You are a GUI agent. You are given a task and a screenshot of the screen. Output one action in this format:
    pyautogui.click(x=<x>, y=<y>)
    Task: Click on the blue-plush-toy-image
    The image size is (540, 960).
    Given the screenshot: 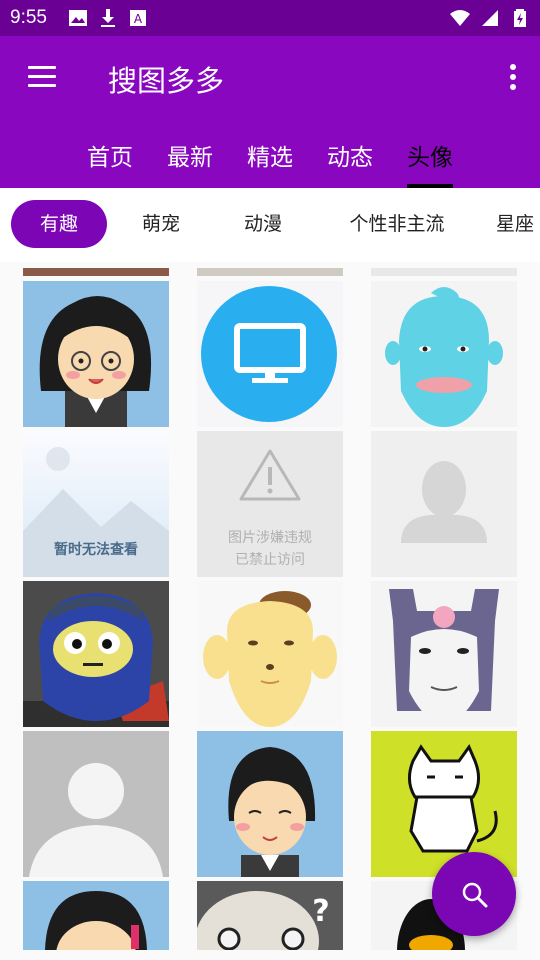 What is the action you would take?
    pyautogui.click(x=96, y=654)
    